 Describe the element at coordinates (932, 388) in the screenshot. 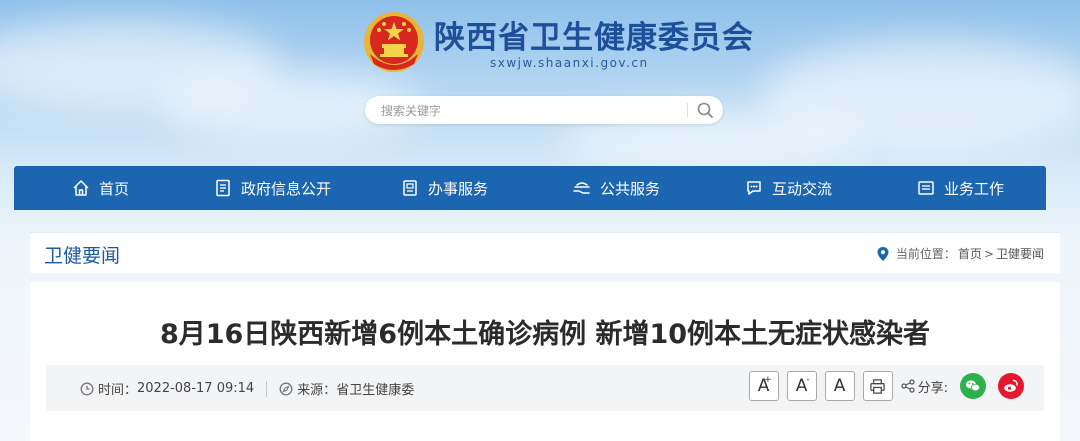

I see `share-text: 分享:` at that location.